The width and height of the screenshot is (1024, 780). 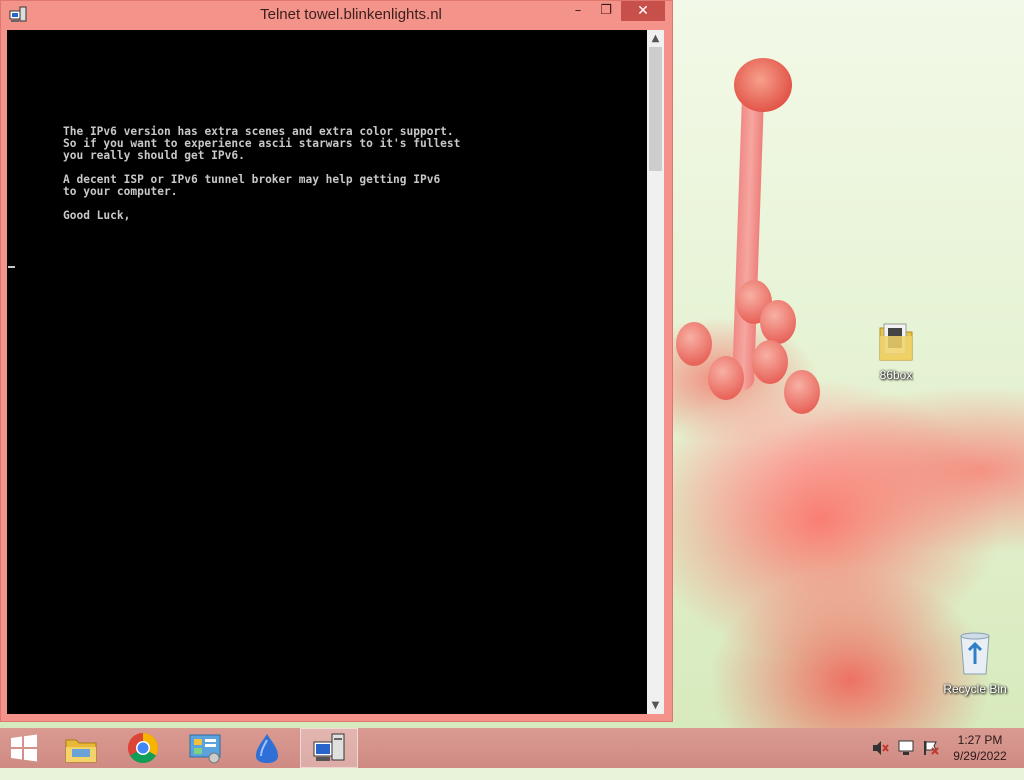 I want to click on desktop-icon-recycle-bin: Recycle Bin, so click(x=975, y=662).